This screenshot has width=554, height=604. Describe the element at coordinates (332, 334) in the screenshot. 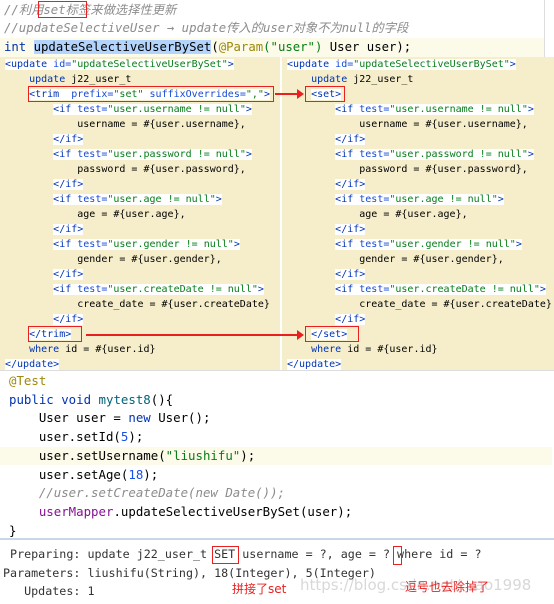

I see `highlight-box-set-close` at that location.